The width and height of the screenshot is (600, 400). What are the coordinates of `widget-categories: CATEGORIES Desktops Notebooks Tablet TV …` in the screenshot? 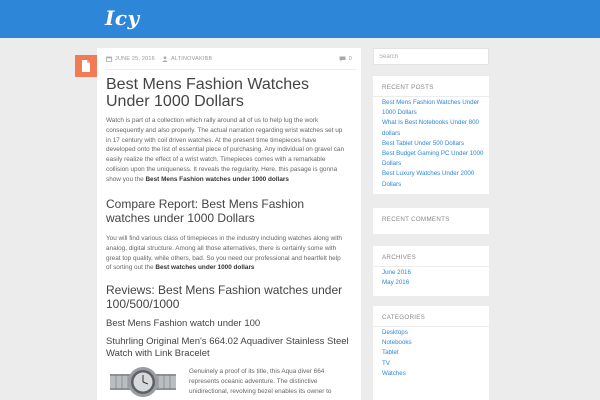 It's located at (431, 353).